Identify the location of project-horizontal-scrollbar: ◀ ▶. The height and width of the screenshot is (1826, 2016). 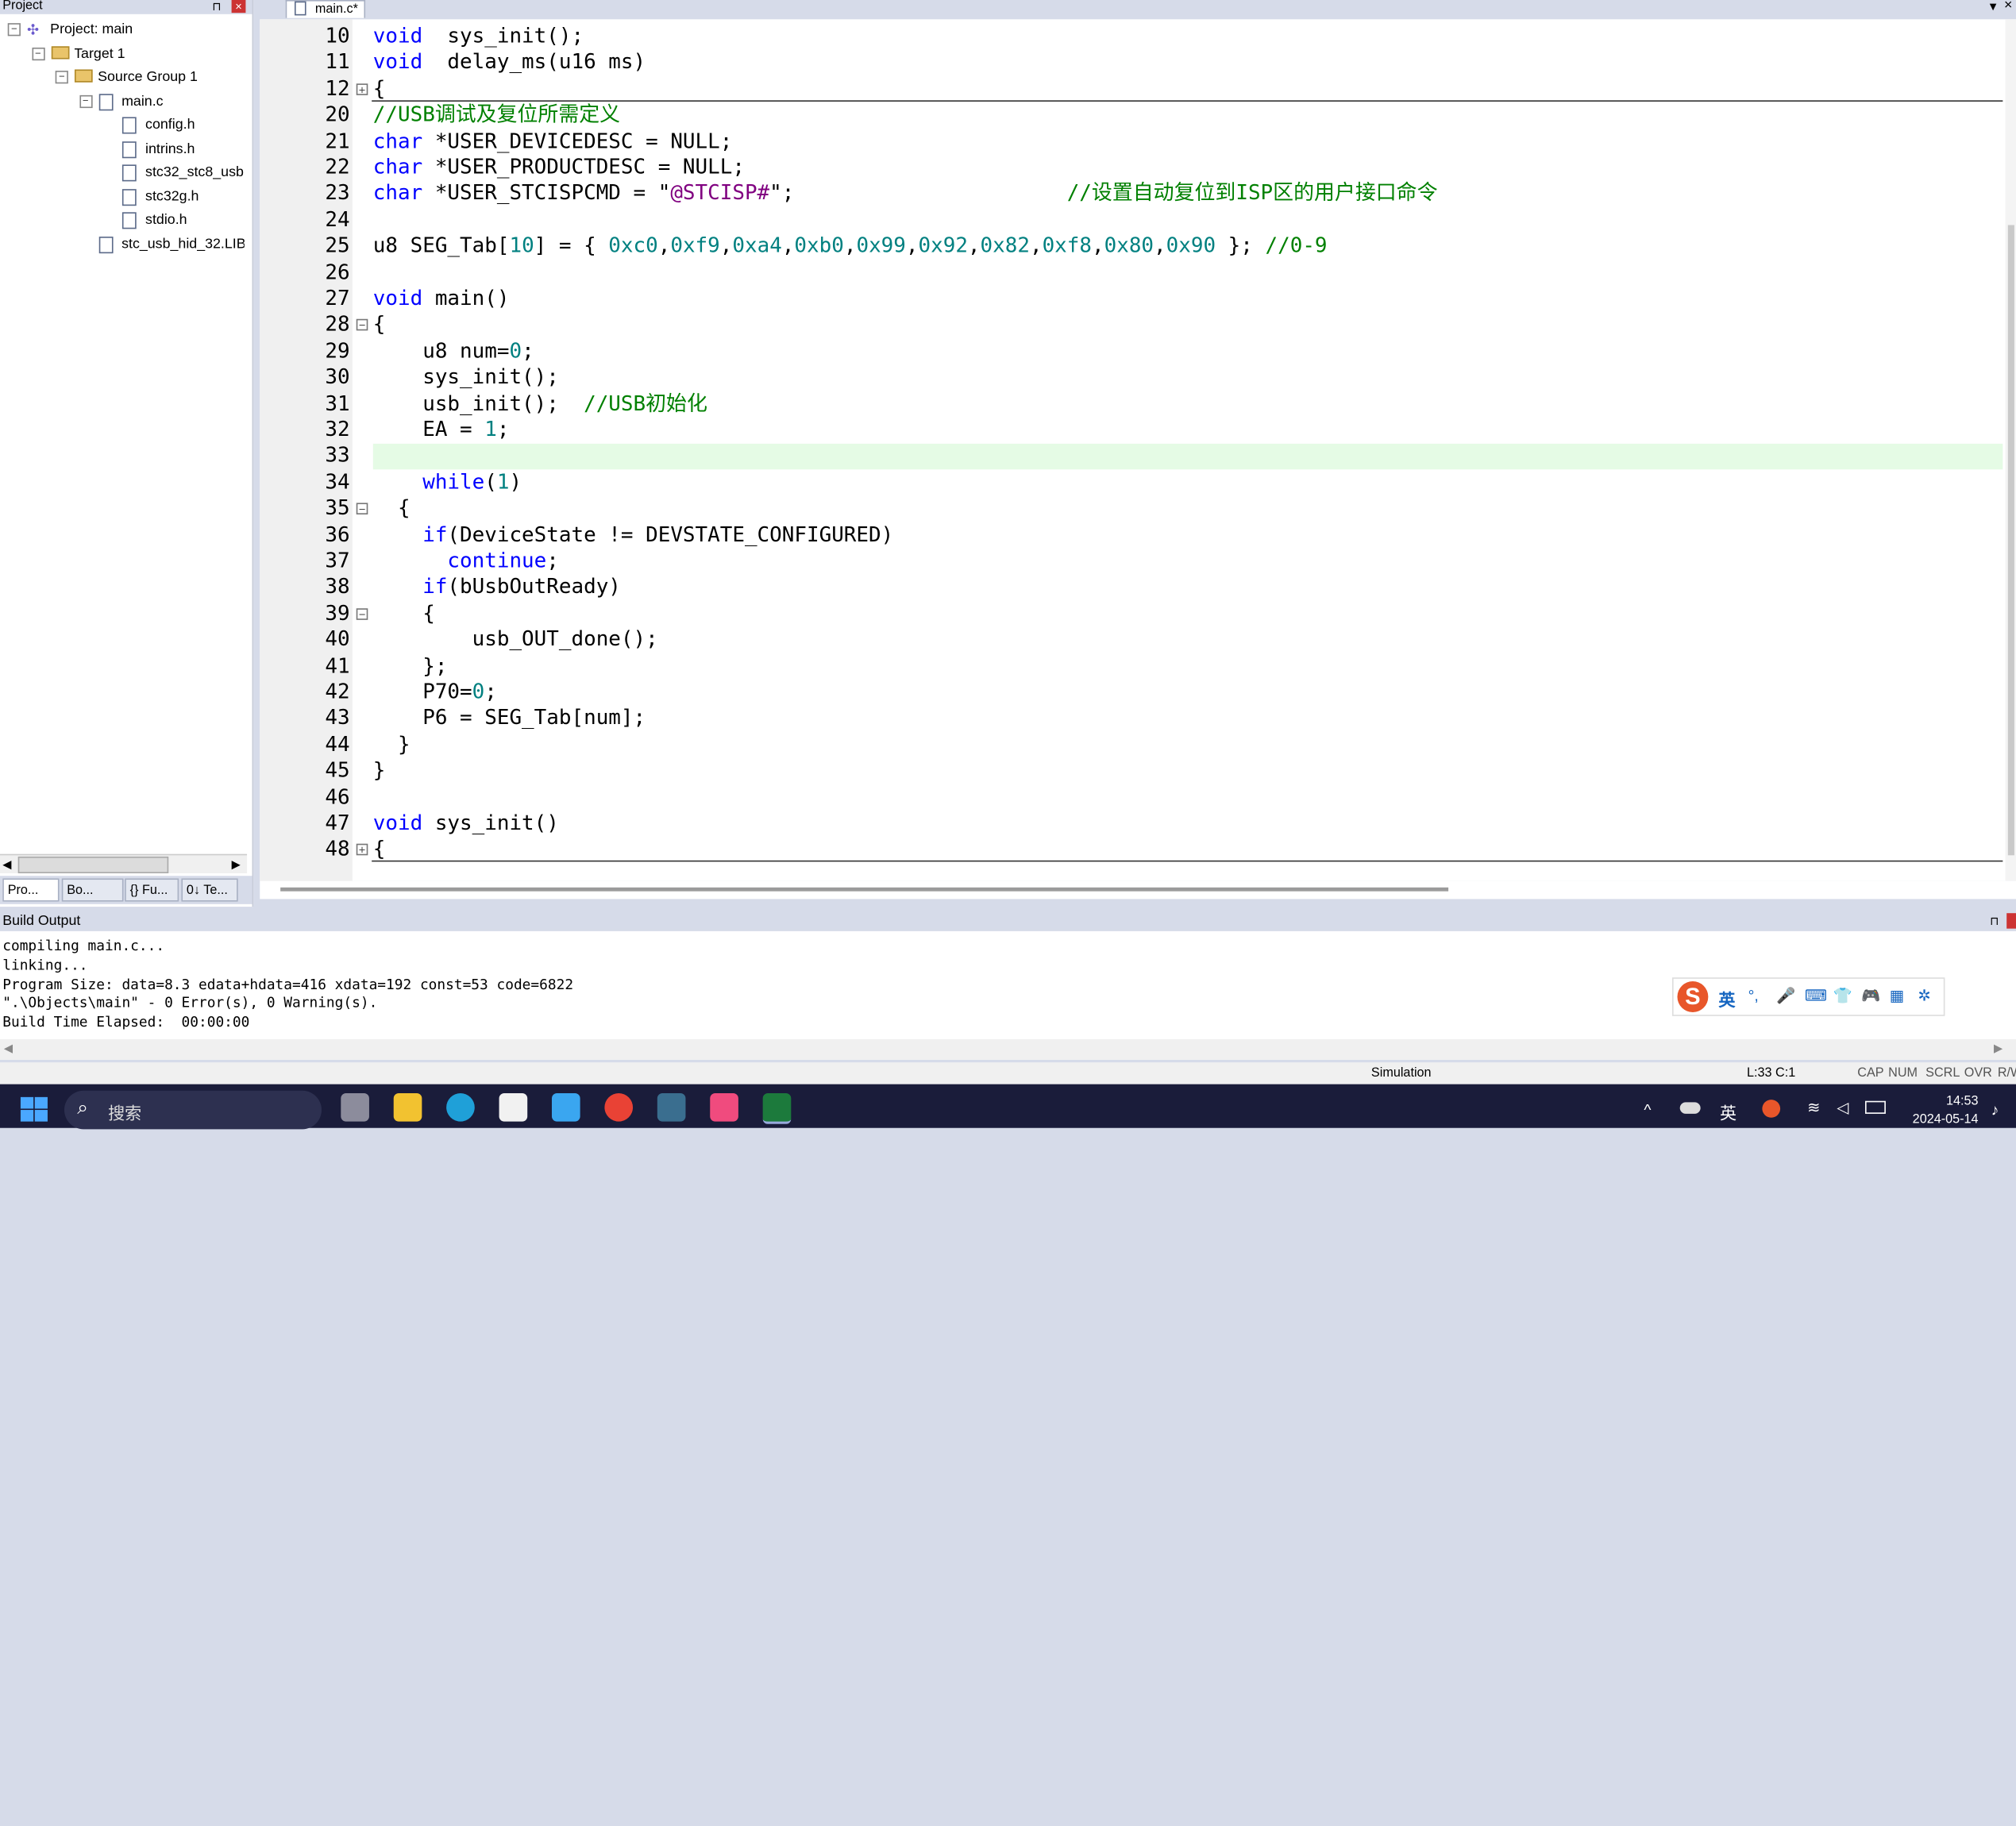
(124, 863).